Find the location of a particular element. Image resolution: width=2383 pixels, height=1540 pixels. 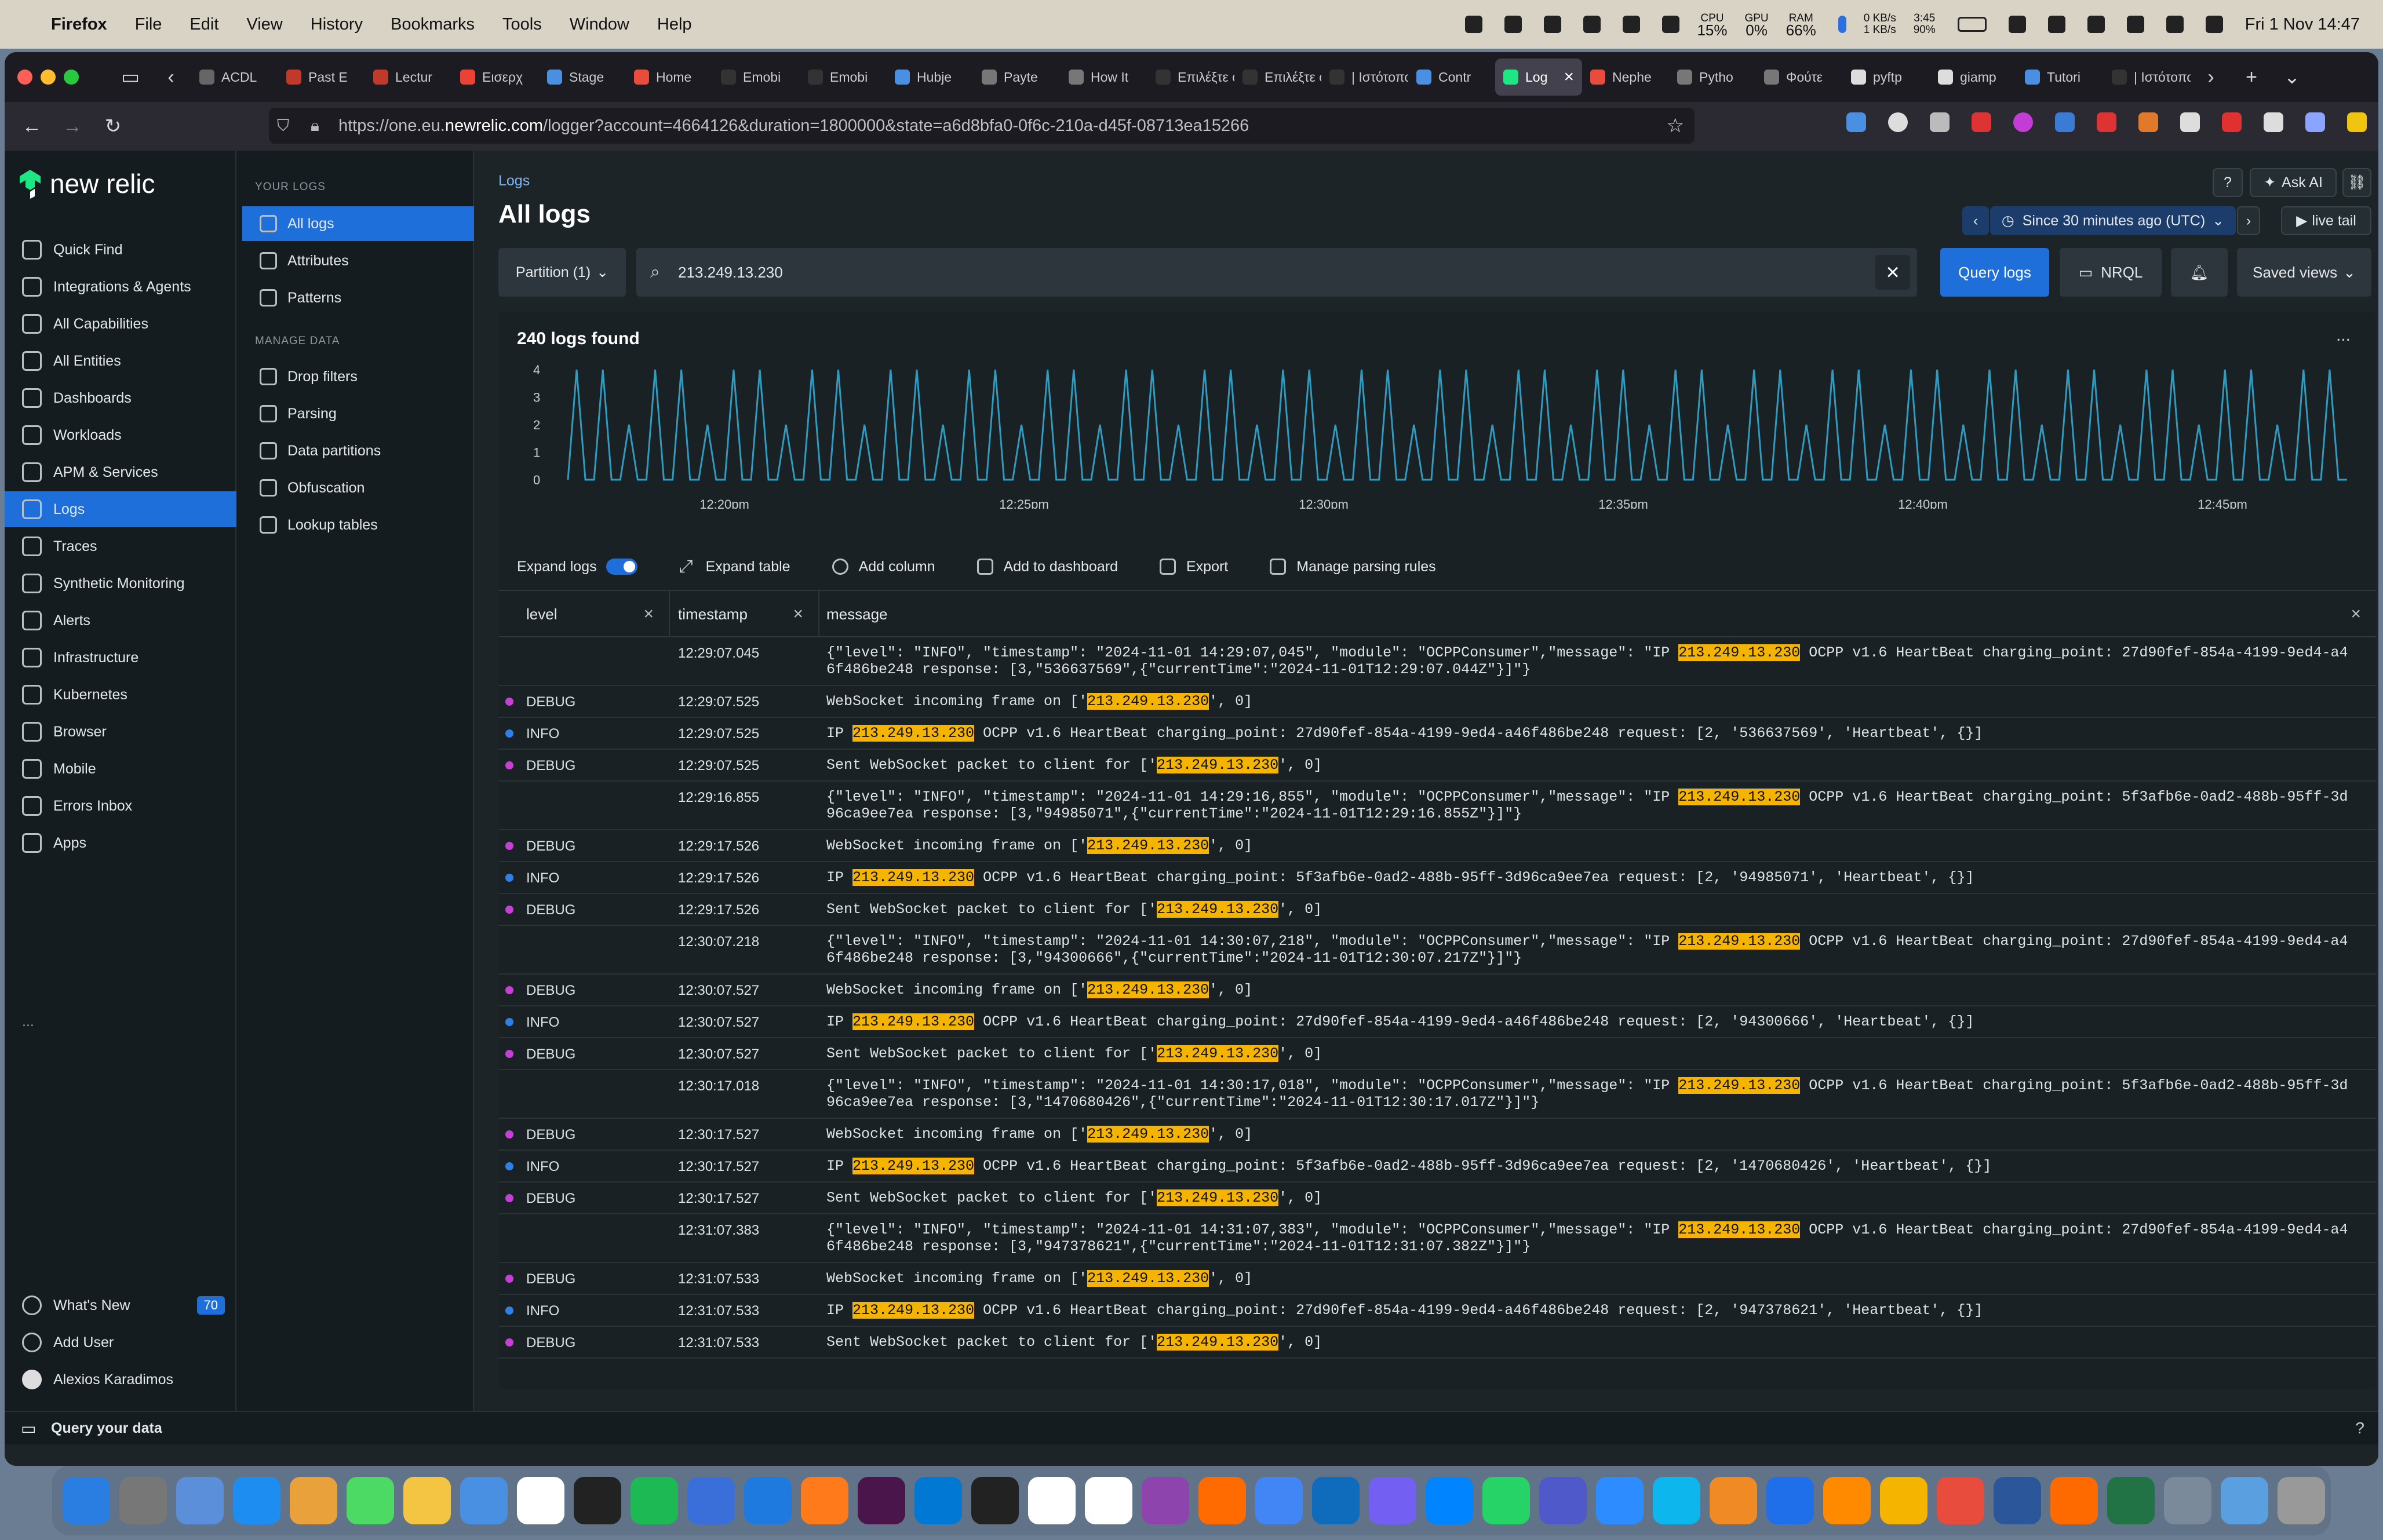

browser-tab: Contr is located at coordinates (1452, 77).